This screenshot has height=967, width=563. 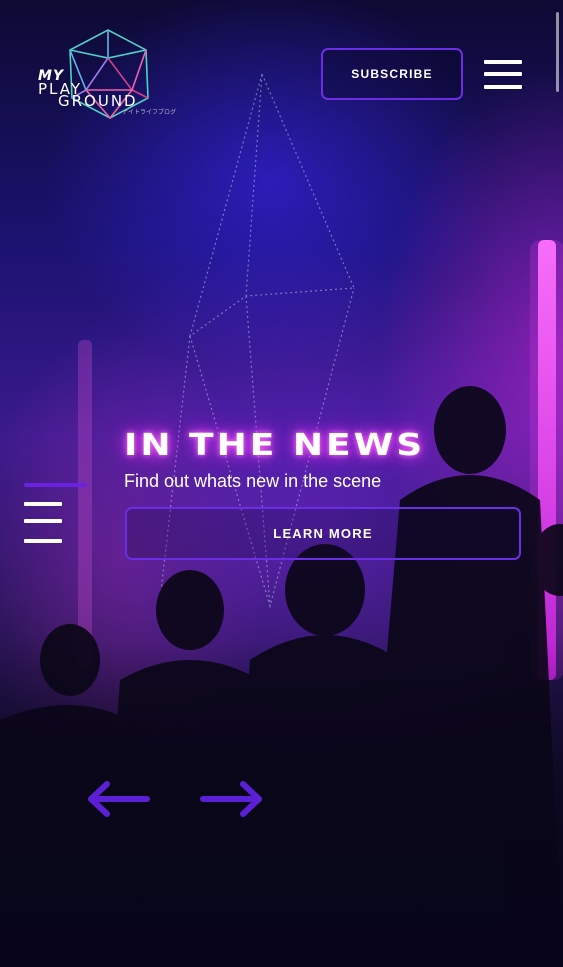 I want to click on slider-prev-button, so click(x=119, y=799).